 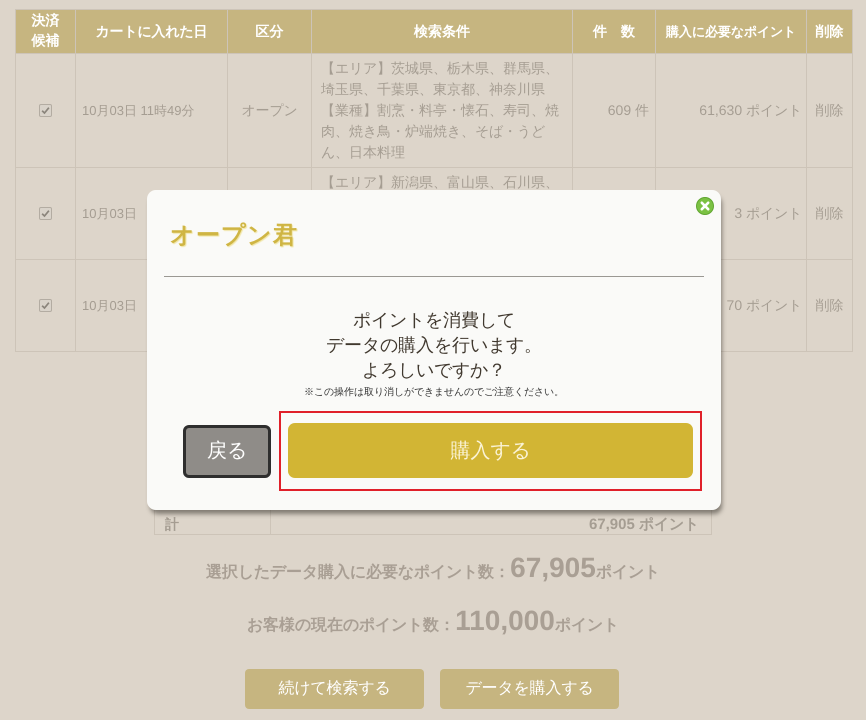 What do you see at coordinates (529, 689) in the screenshot?
I see `action-button: データを購入する` at bounding box center [529, 689].